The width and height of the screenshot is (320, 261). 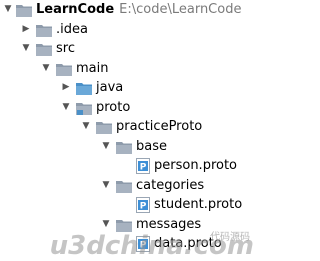 I want to click on tree-row-practiceproto: ▼ practiceProto, so click(x=128, y=127).